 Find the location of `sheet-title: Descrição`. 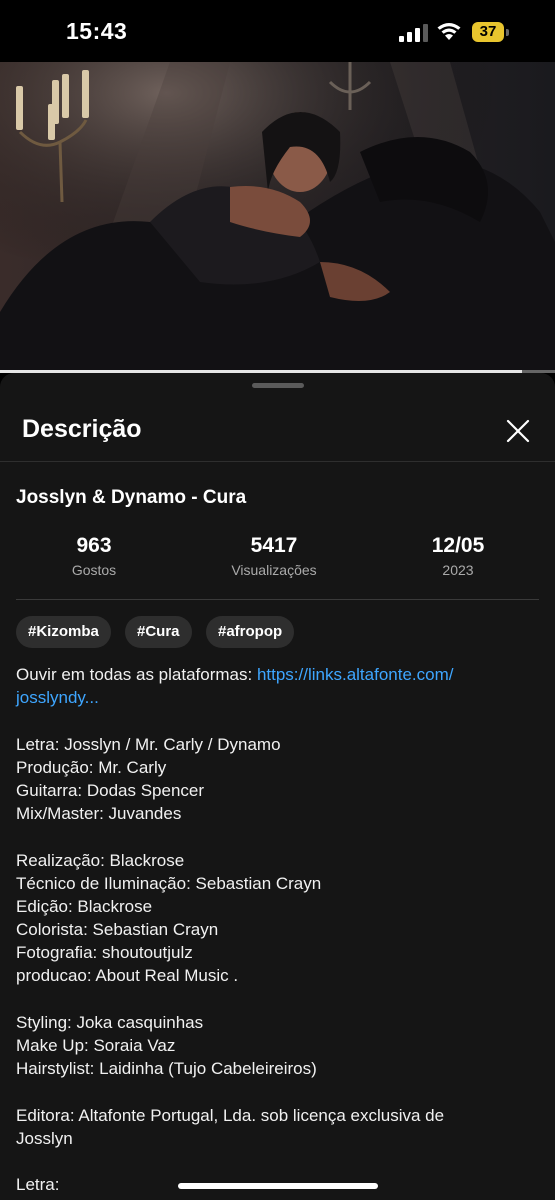

sheet-title: Descrição is located at coordinates (82, 429).